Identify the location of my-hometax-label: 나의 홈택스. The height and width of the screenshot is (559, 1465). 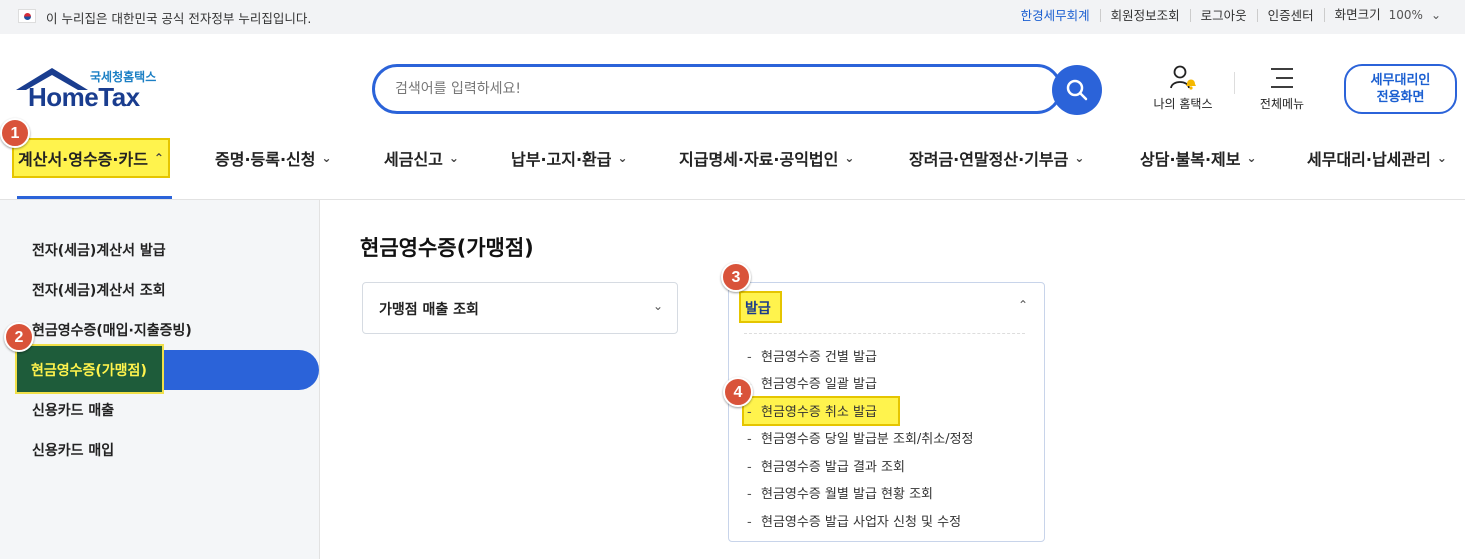
(1183, 104).